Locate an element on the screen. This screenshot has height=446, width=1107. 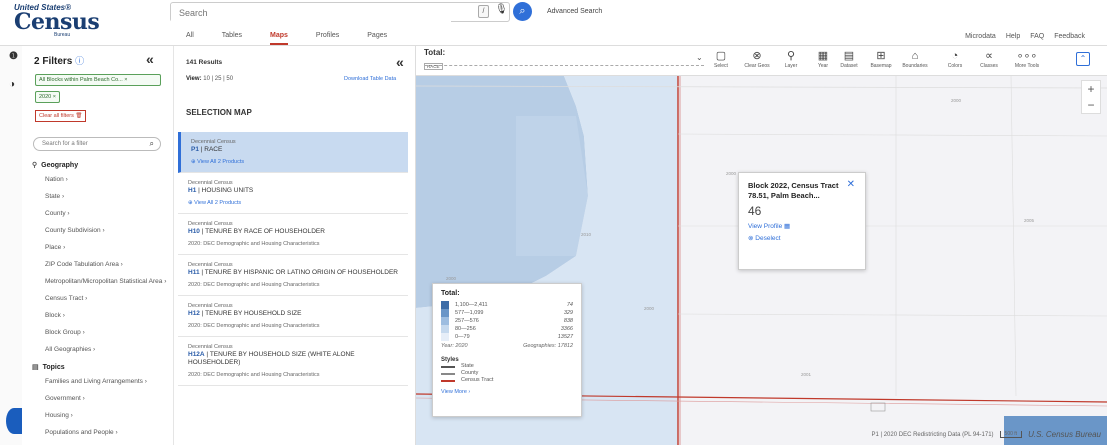
geography-item: State › is located at coordinates (102, 197).